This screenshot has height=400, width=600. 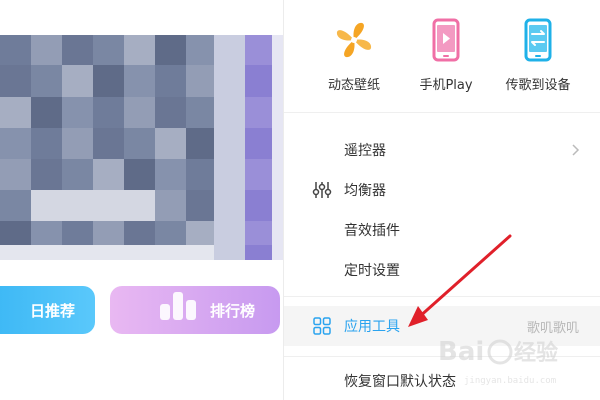 What do you see at coordinates (446, 85) in the screenshot?
I see `phone-play-label: 手机Play` at bounding box center [446, 85].